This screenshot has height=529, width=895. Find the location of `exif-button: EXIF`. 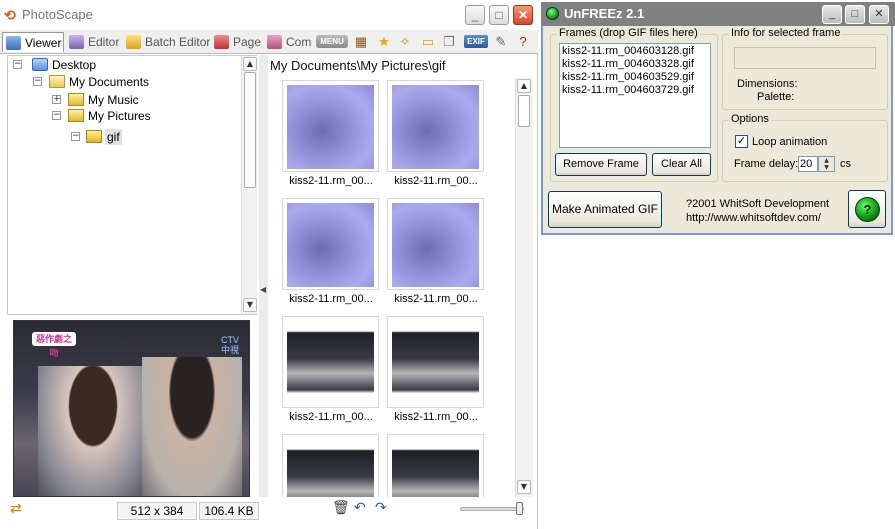

exif-button: EXIF is located at coordinates (476, 41).